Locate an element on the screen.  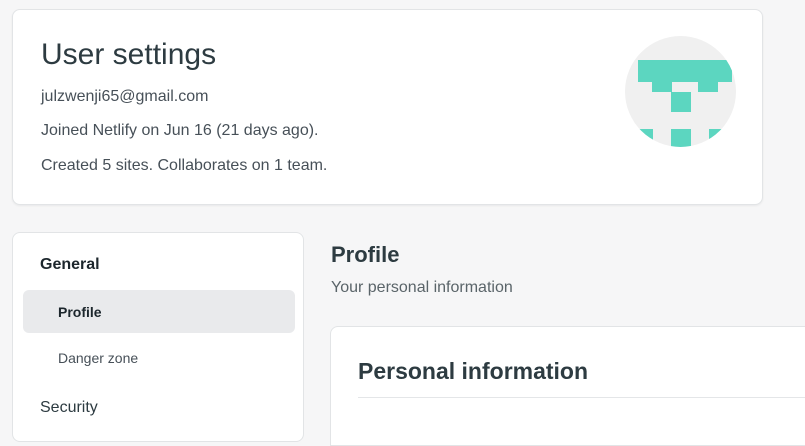
user-email: julzwenji65@gmail.com is located at coordinates (125, 96).